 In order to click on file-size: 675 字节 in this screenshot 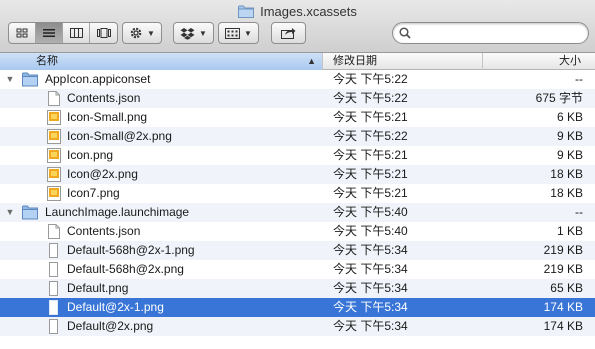, I will do `click(559, 98)`.